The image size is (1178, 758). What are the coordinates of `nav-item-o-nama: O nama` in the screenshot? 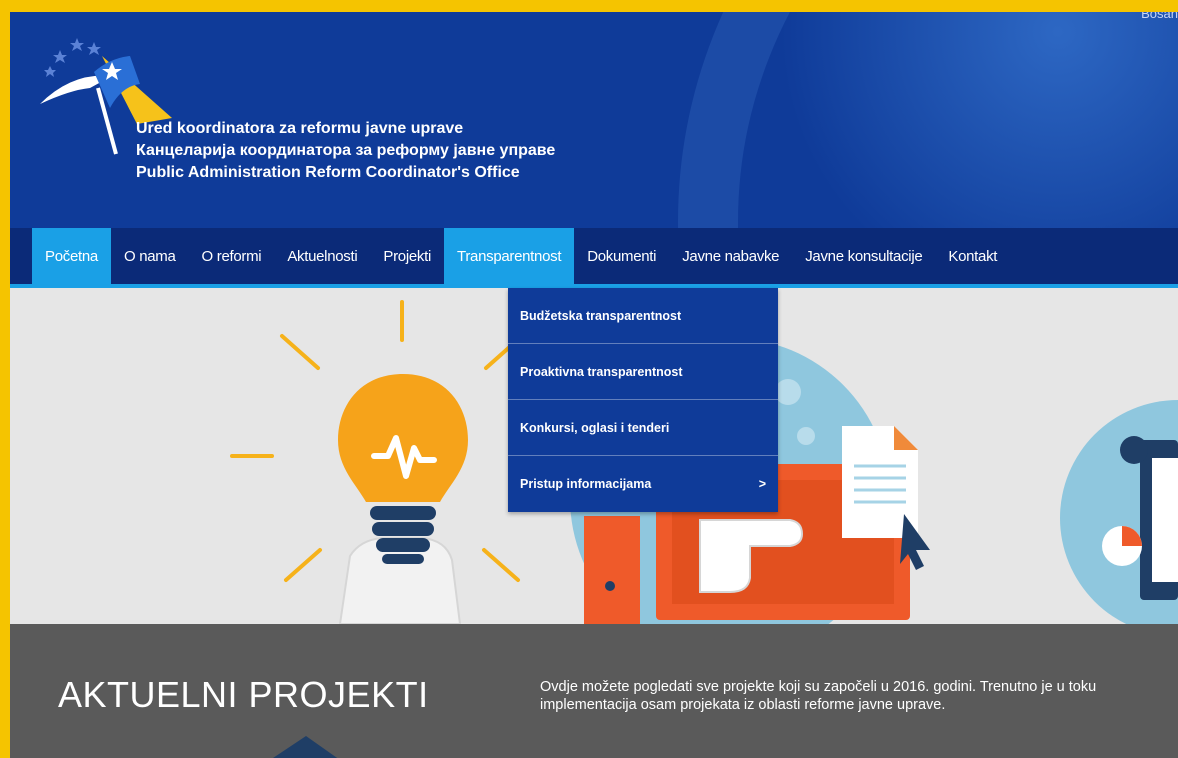 It's located at (150, 256).